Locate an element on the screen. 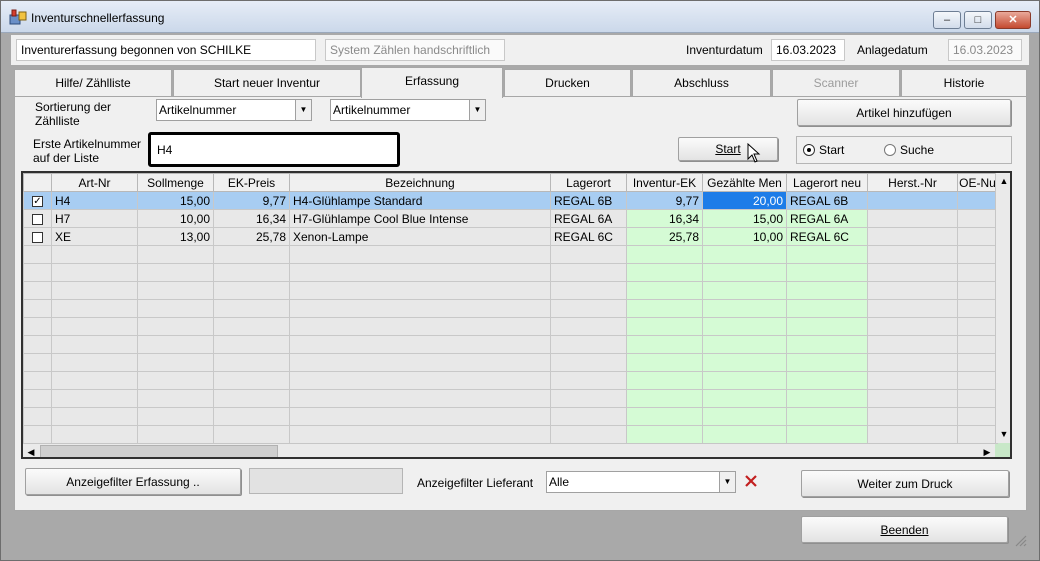 This screenshot has height=561, width=1040. column-header: Herst.-Nr is located at coordinates (912, 182).